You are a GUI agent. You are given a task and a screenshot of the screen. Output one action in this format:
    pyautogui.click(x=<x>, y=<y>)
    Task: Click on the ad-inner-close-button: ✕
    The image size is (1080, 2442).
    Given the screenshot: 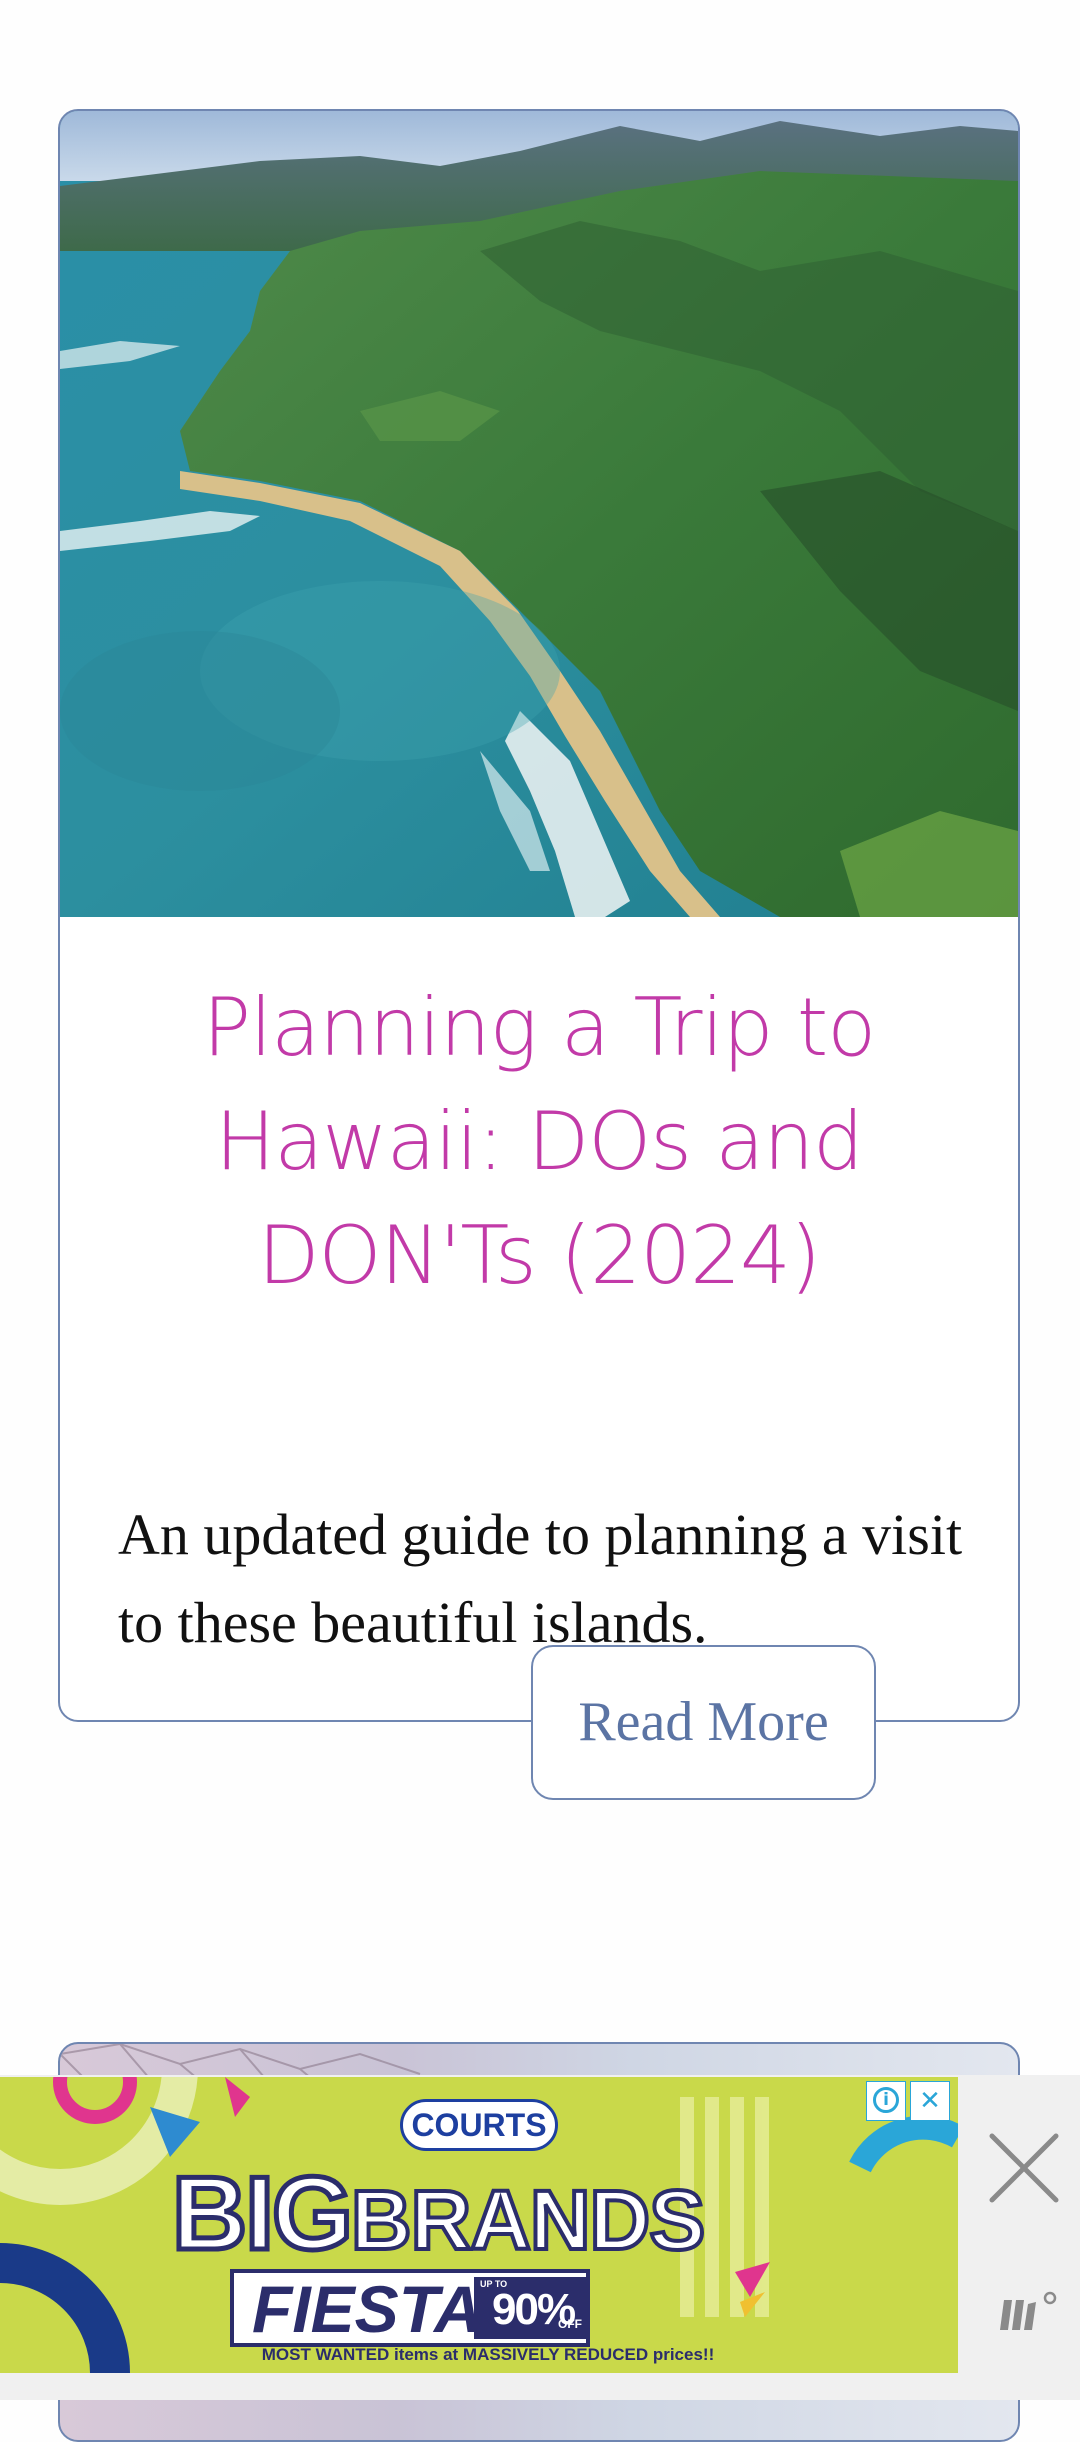 What is the action you would take?
    pyautogui.click(x=930, y=2101)
    